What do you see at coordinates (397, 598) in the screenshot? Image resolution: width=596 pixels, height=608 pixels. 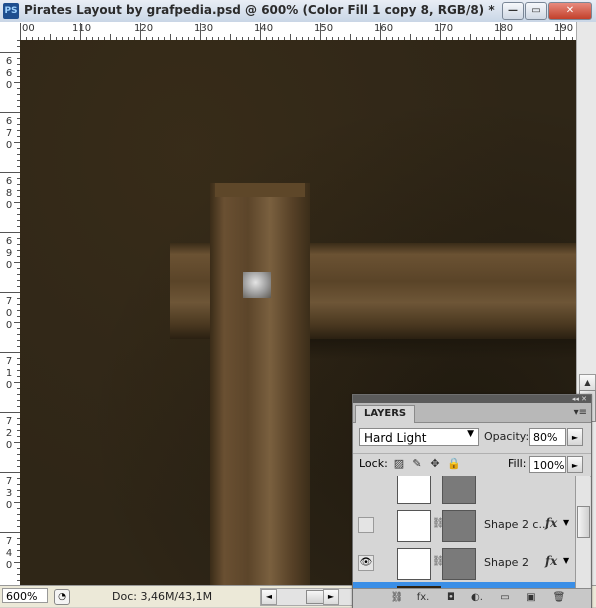 I see `link-layers-icon: ⛓` at bounding box center [397, 598].